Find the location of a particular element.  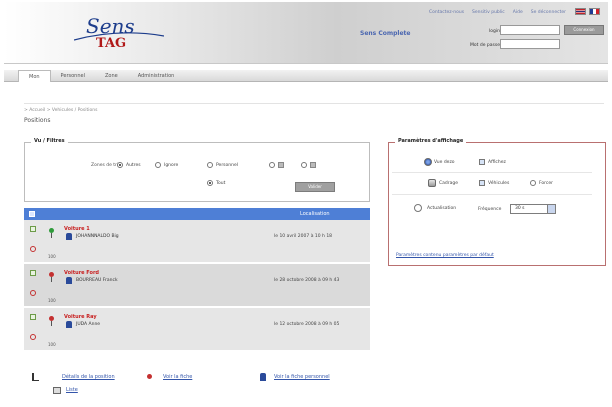

location-column-header: Localisation is located at coordinates (315, 214).